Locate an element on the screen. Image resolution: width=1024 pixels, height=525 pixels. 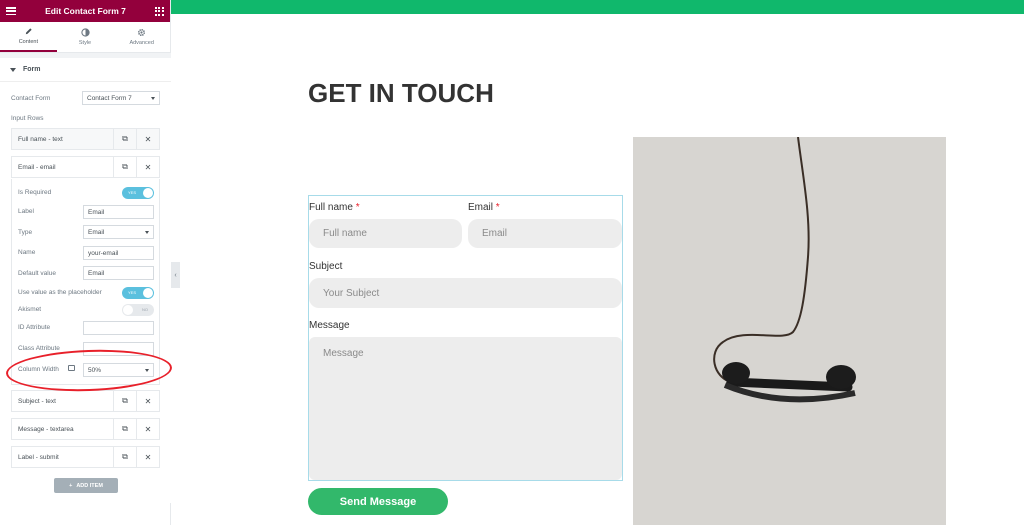
toggle-text: NO is located at coordinates (145, 309).